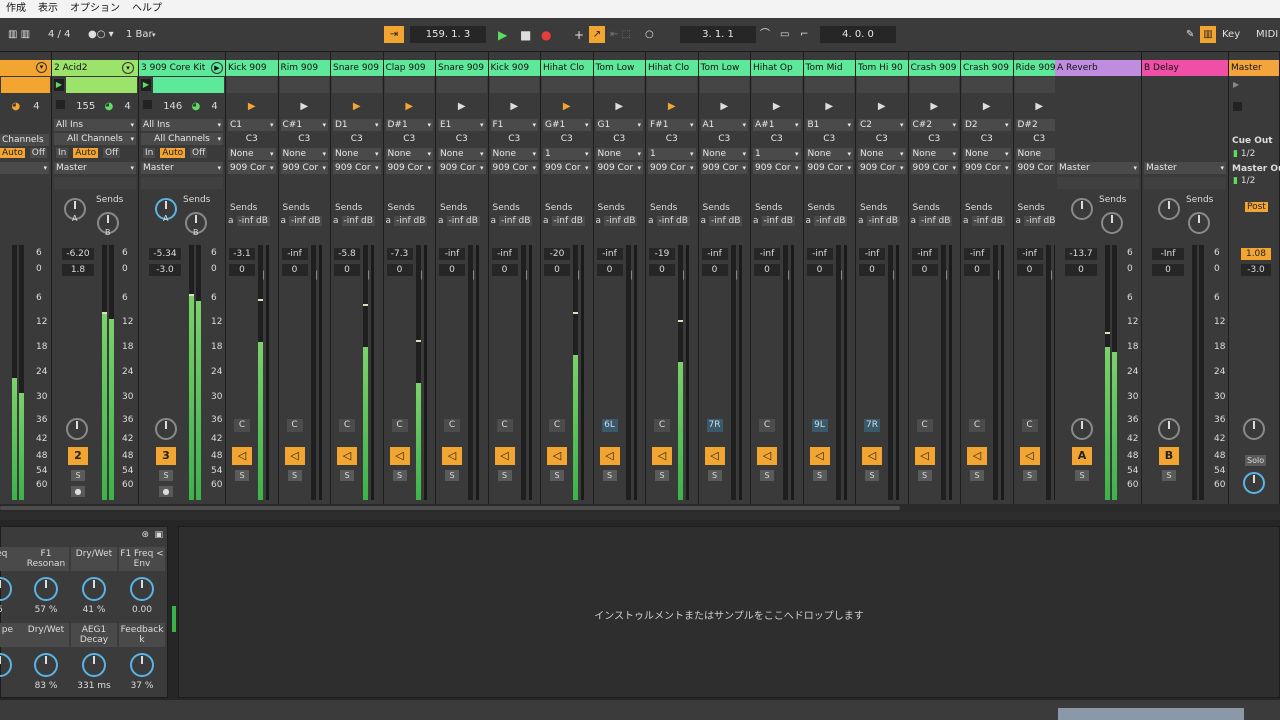 Image resolution: width=1280 pixels, height=720 pixels. Describe the element at coordinates (101, 35) in the screenshot. I see `metronome-icon: ●○ ▾` at that location.